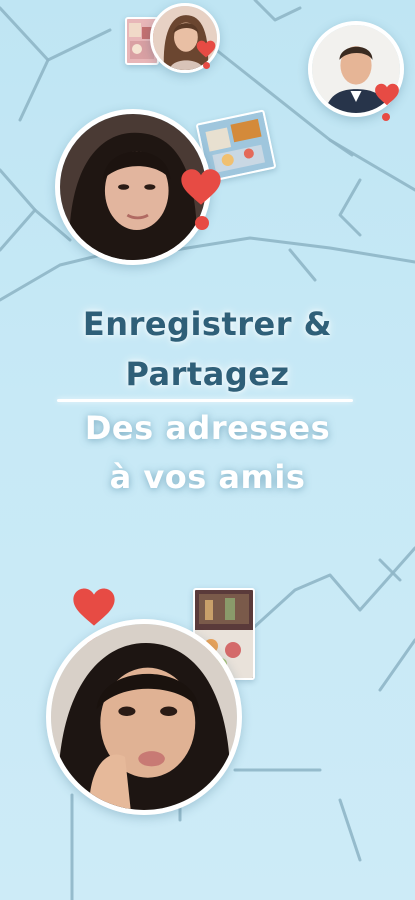  Describe the element at coordinates (207, 477) in the screenshot. I see `subheadline-line-2: à vos amis` at that location.